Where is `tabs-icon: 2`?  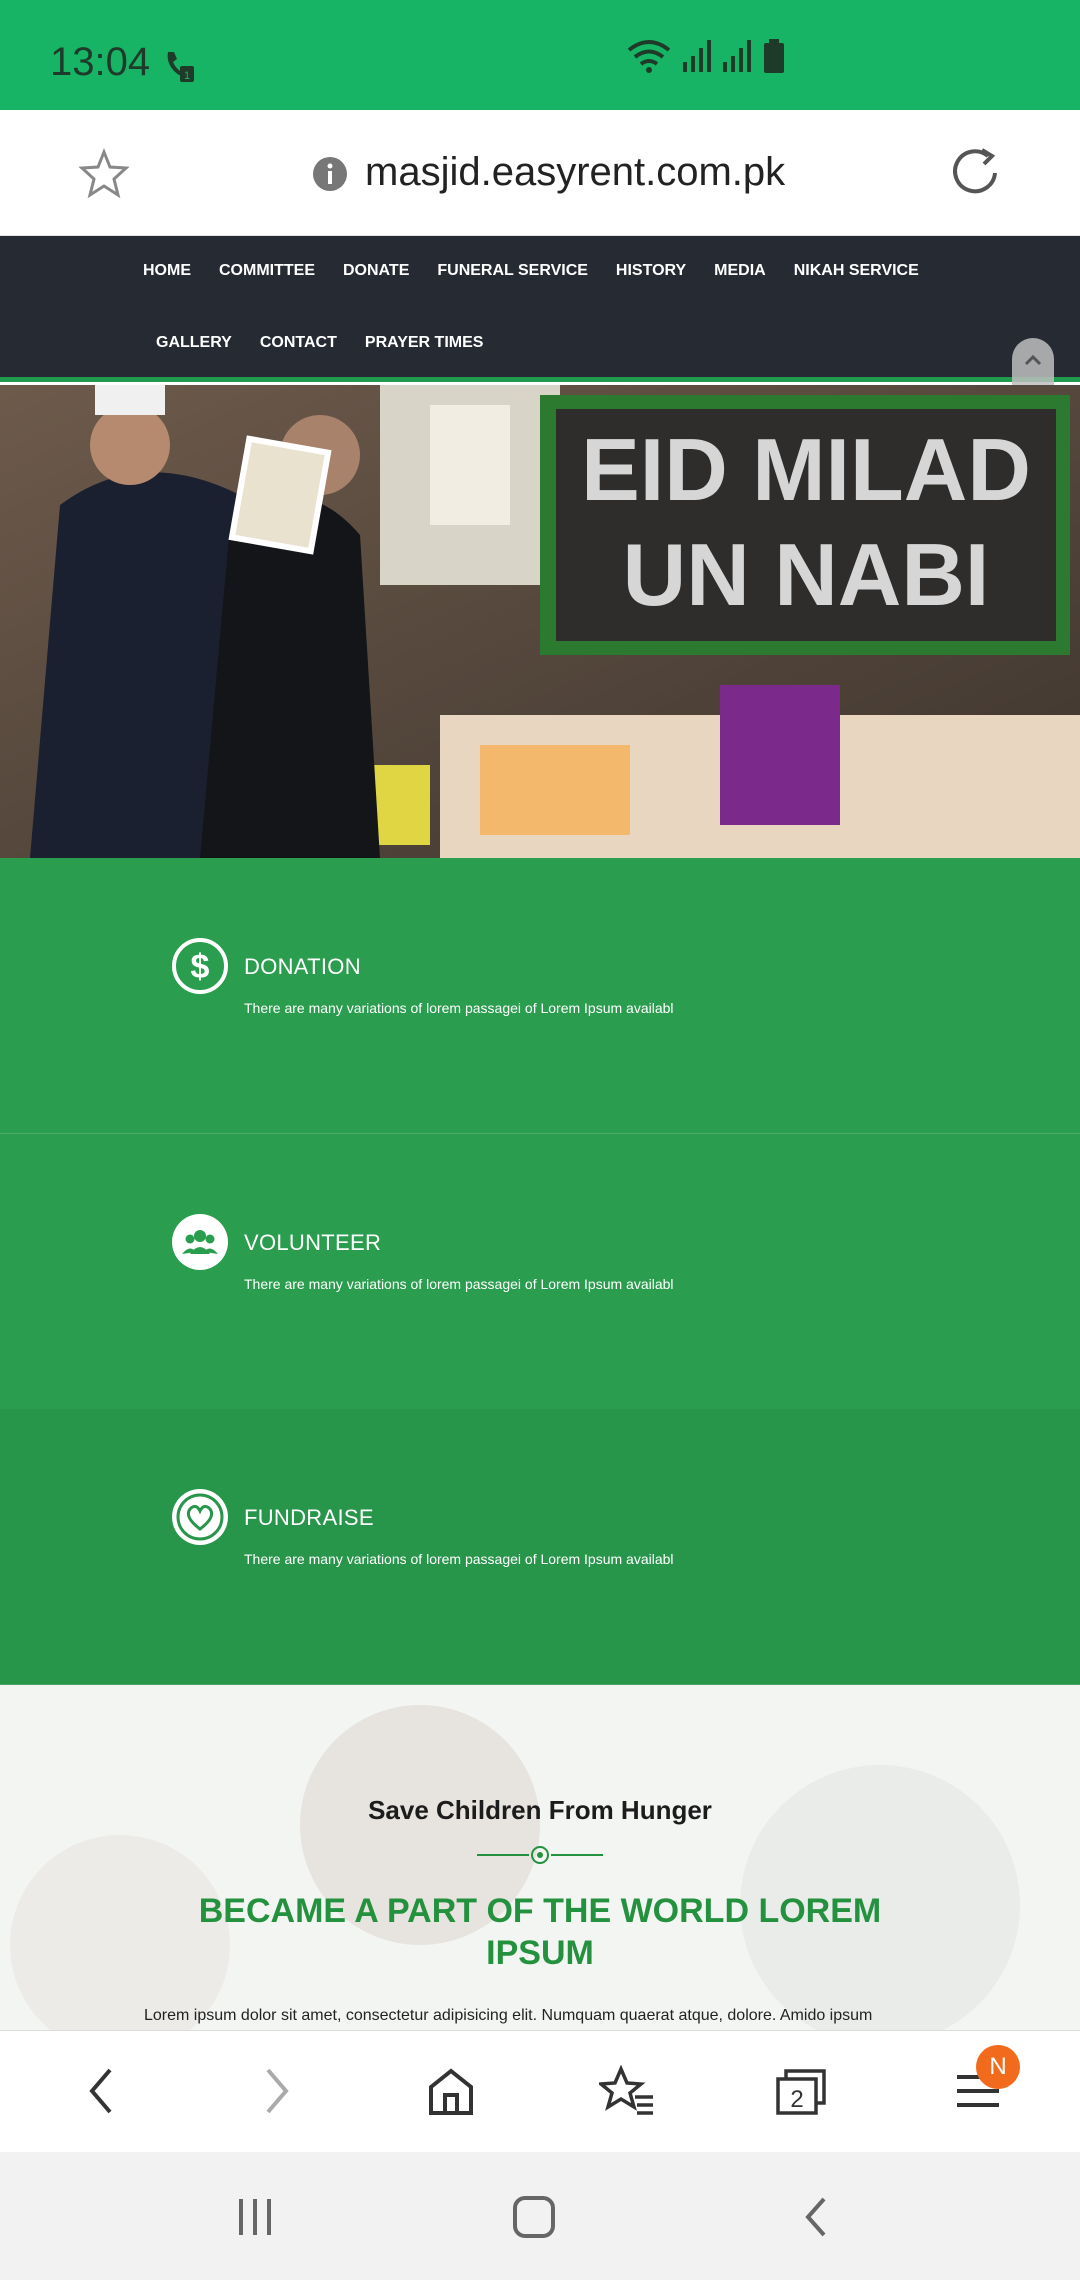
tabs-icon: 2 is located at coordinates (801, 2091).